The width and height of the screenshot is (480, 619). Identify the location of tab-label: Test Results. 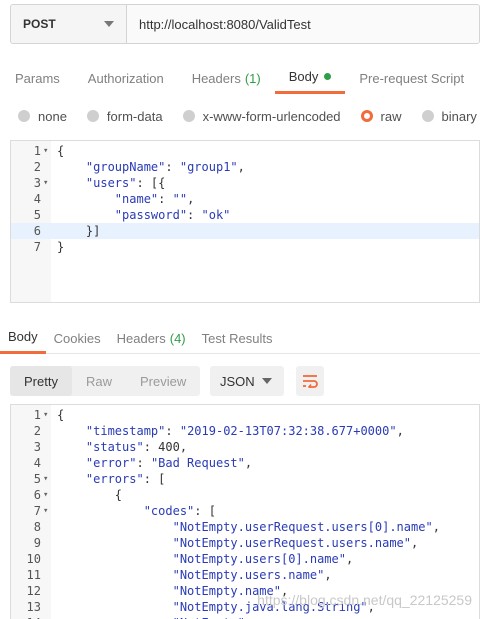
(237, 338).